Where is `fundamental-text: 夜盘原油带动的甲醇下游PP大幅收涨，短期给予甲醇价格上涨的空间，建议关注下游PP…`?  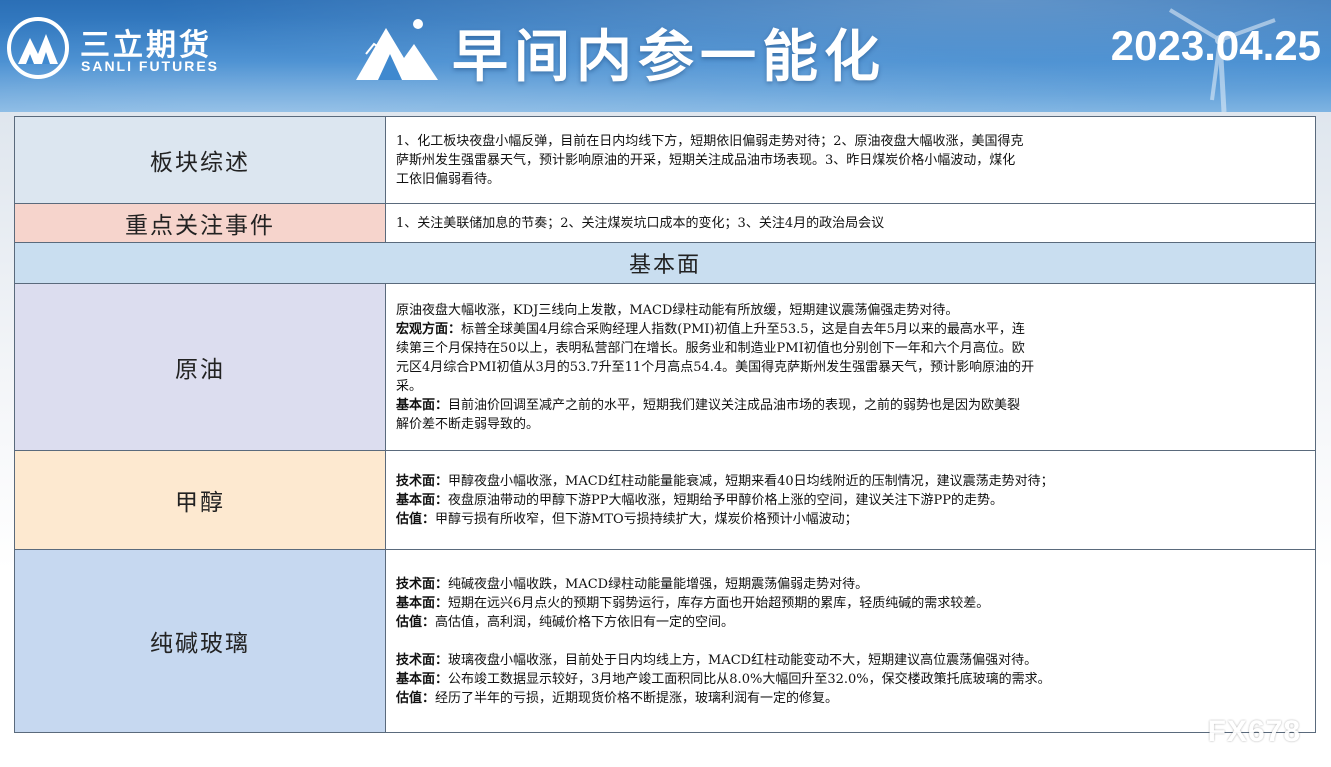 fundamental-text: 夜盘原油带动的甲醇下游PP大幅收涨，短期给予甲醇价格上涨的空间，建议关注下游PP… is located at coordinates (726, 500).